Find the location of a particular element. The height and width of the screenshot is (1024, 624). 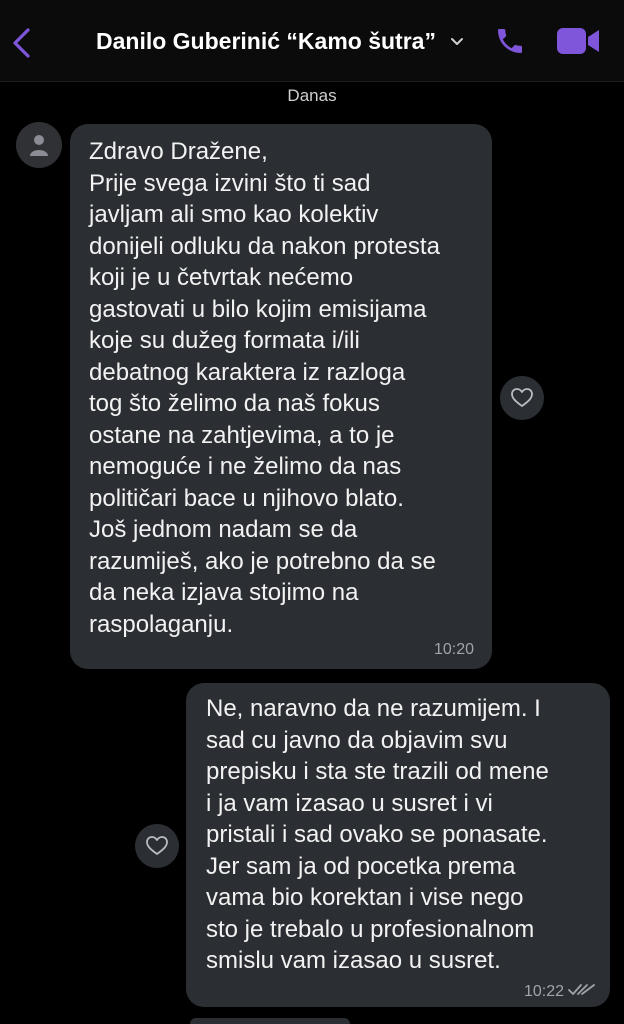

voice-call-button is located at coordinates (510, 41).